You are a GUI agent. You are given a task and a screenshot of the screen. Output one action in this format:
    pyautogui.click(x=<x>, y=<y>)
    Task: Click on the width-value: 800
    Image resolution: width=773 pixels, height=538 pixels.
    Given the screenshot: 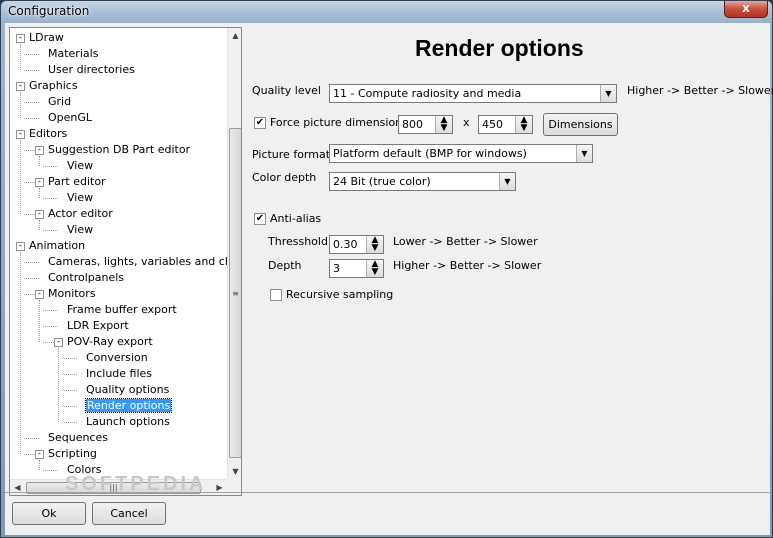 What is the action you would take?
    pyautogui.click(x=412, y=124)
    